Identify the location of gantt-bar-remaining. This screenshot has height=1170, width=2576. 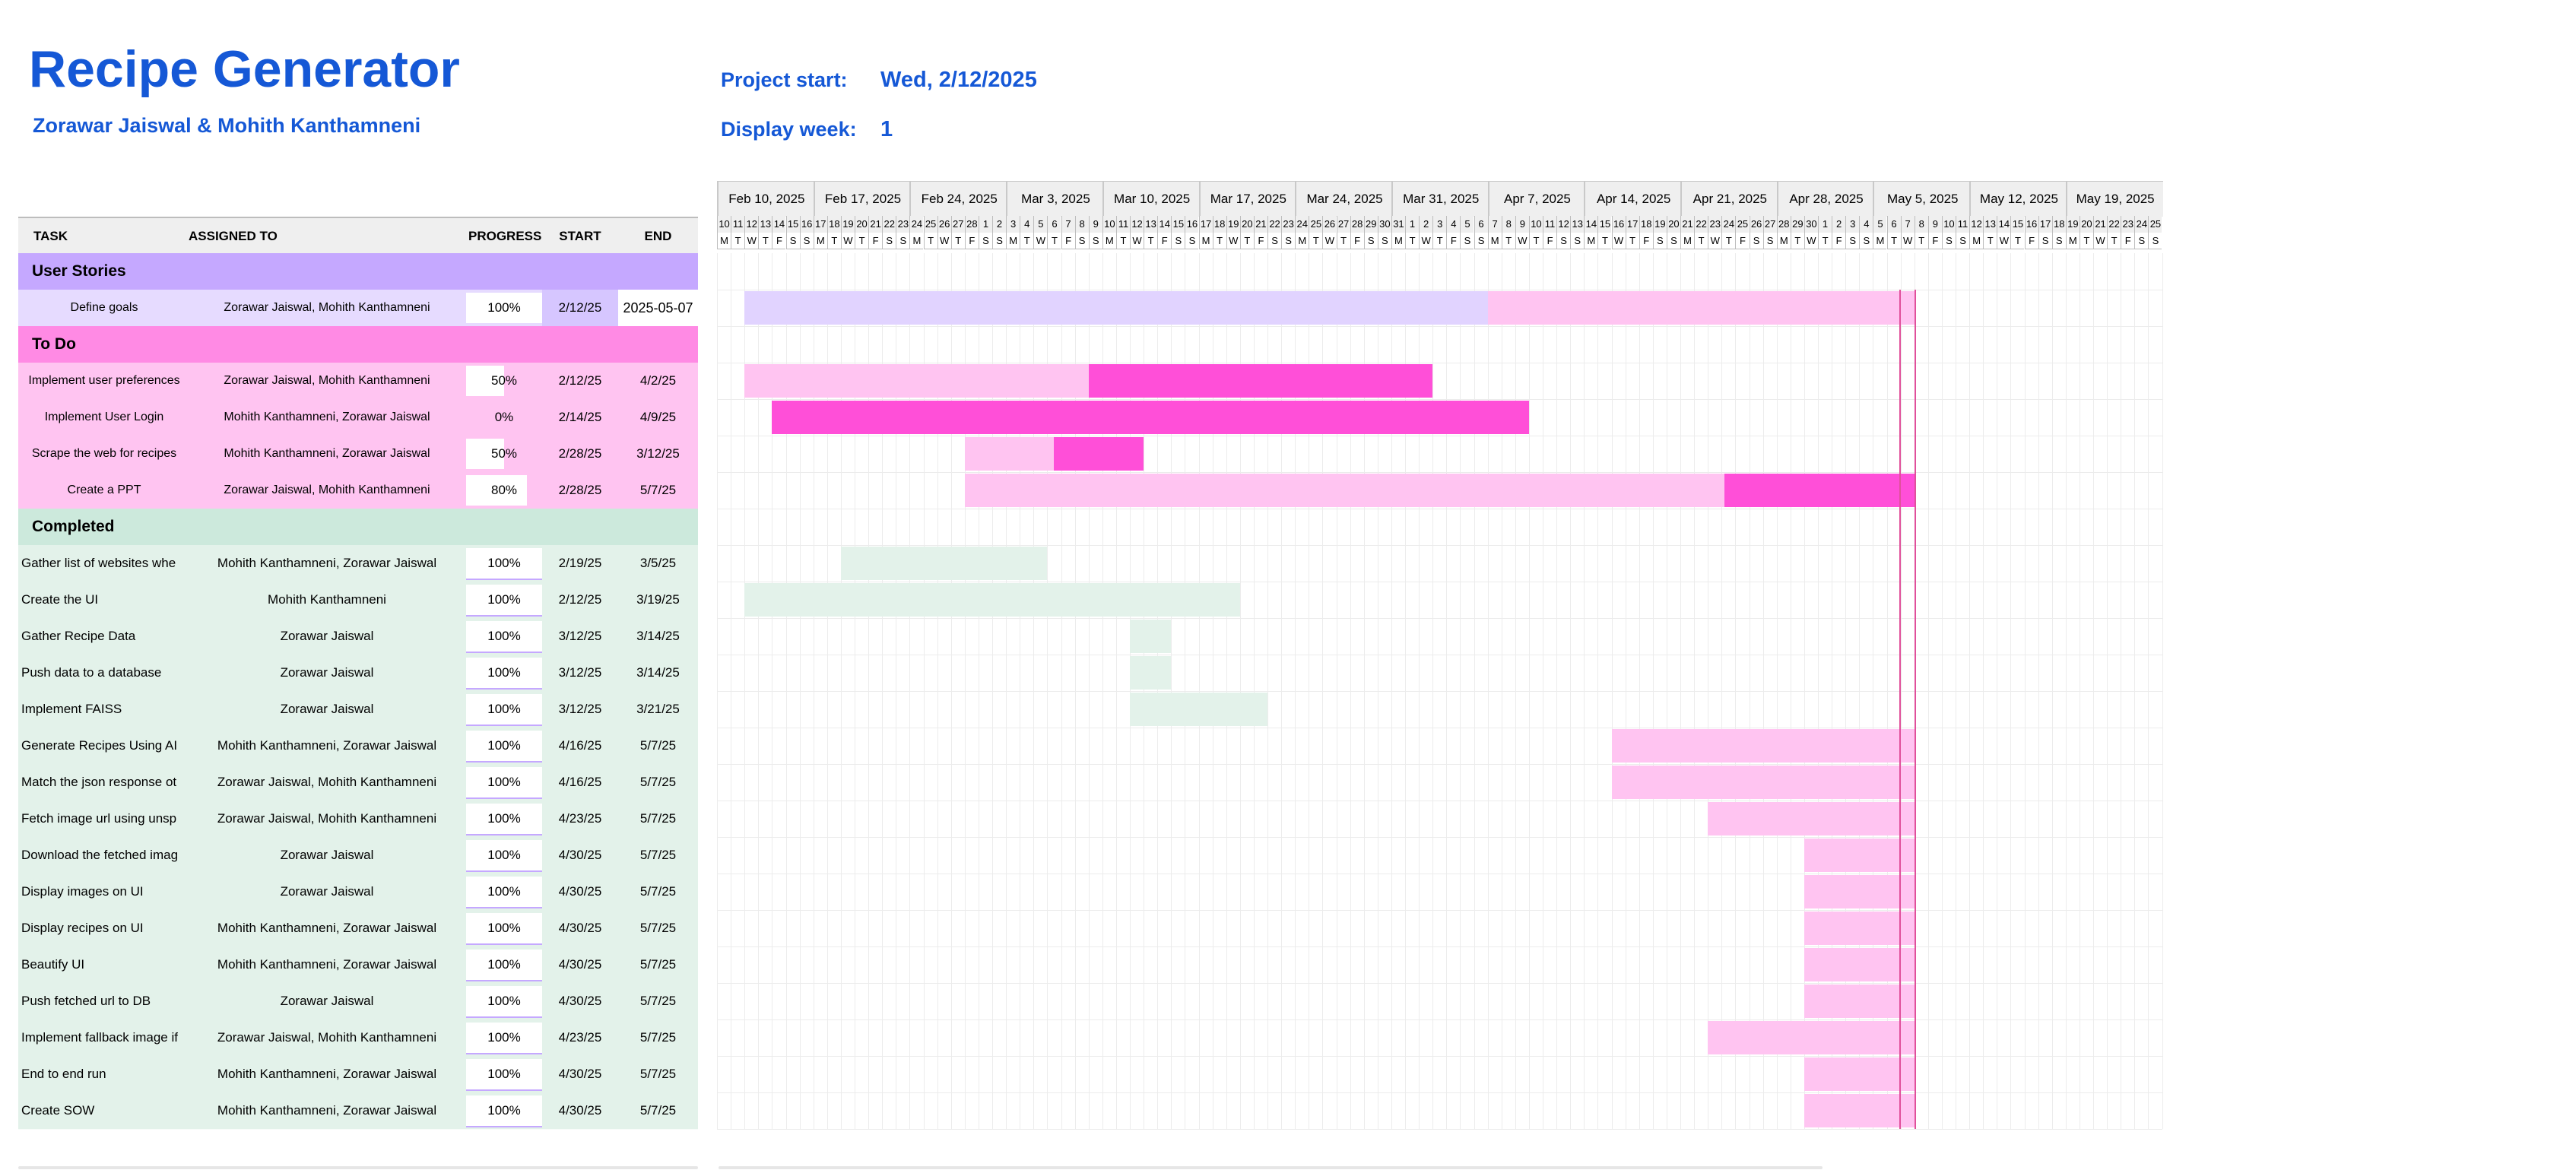
(1820, 490).